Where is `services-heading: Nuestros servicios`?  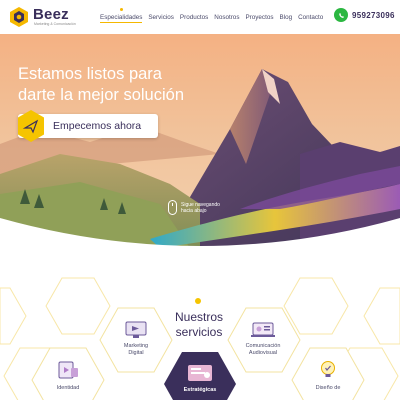 services-heading: Nuestros servicios is located at coordinates (199, 325).